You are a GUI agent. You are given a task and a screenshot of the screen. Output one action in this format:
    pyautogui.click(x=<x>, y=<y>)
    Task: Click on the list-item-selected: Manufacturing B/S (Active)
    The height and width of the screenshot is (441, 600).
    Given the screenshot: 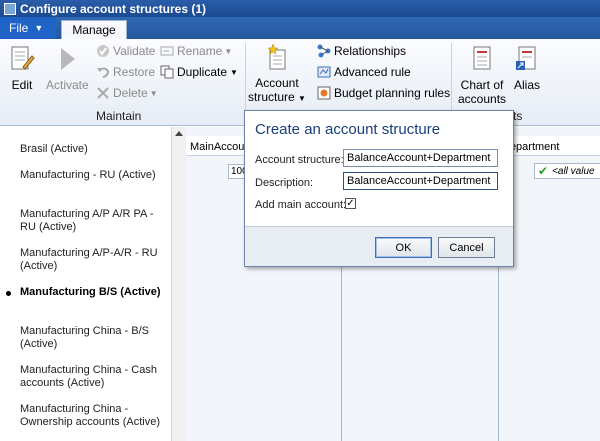 What is the action you would take?
    pyautogui.click(x=95, y=292)
    